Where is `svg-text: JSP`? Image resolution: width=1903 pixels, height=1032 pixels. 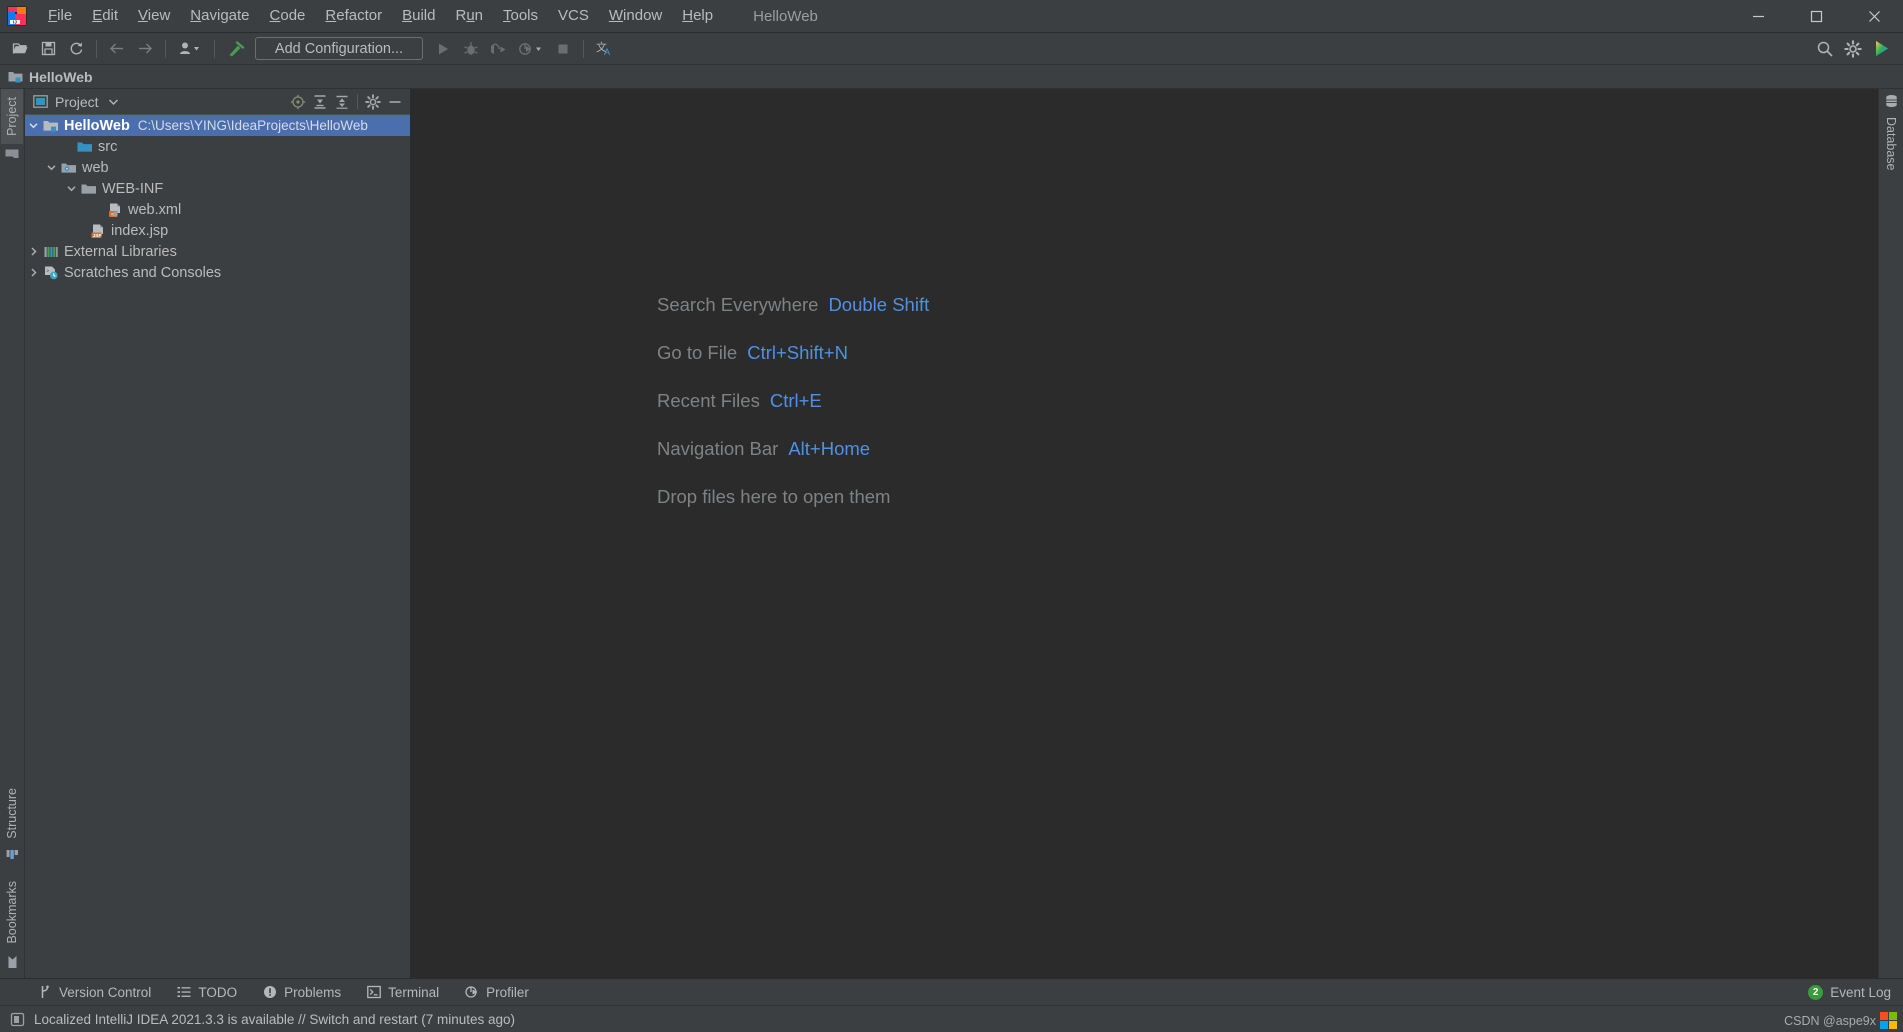
svg-text: JSP is located at coordinates (98, 235).